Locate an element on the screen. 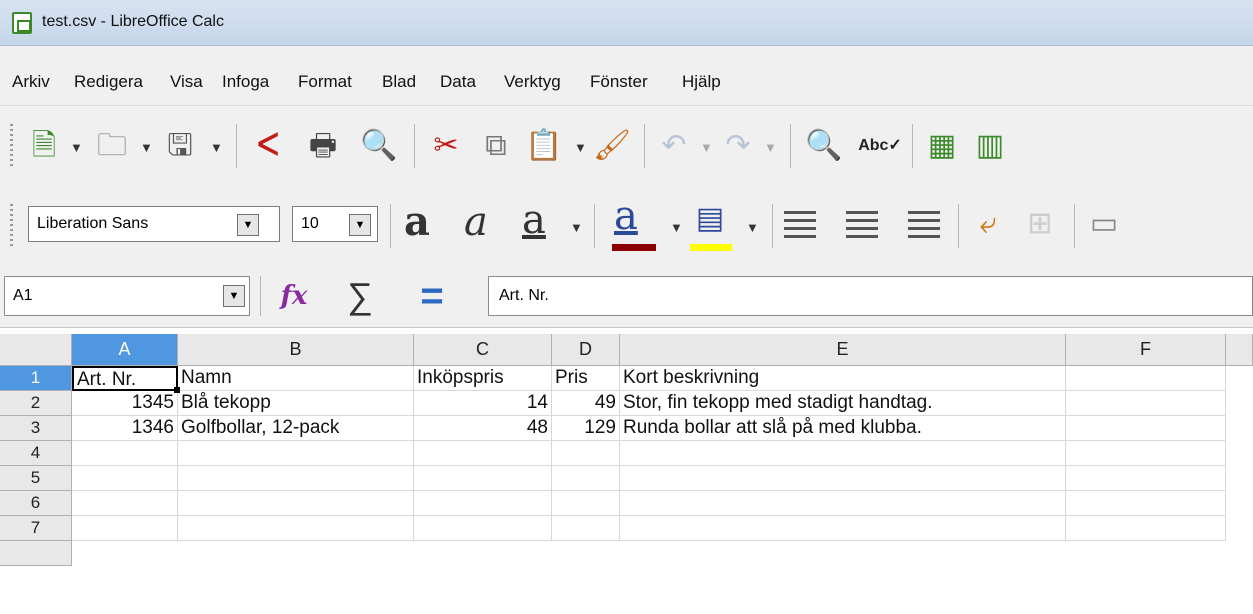 The image size is (1253, 614). cell-c5 is located at coordinates (483, 478).